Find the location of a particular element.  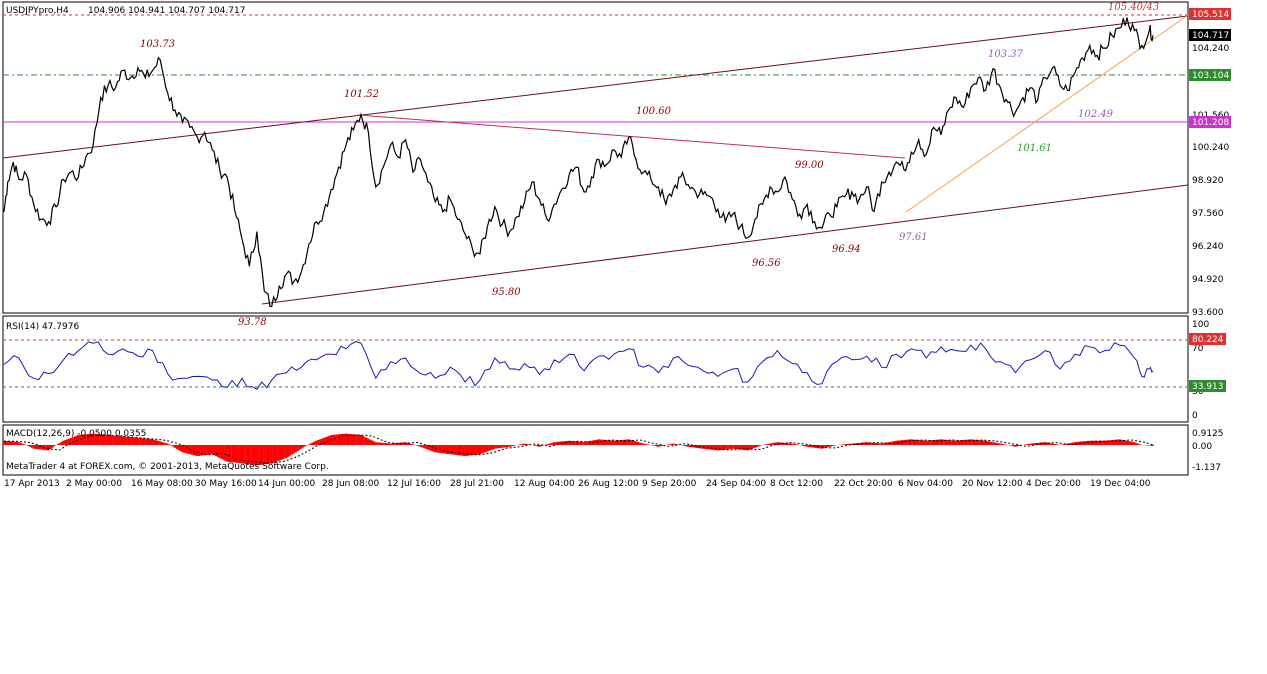

date-tick: 30 May 16:00 is located at coordinates (226, 484).